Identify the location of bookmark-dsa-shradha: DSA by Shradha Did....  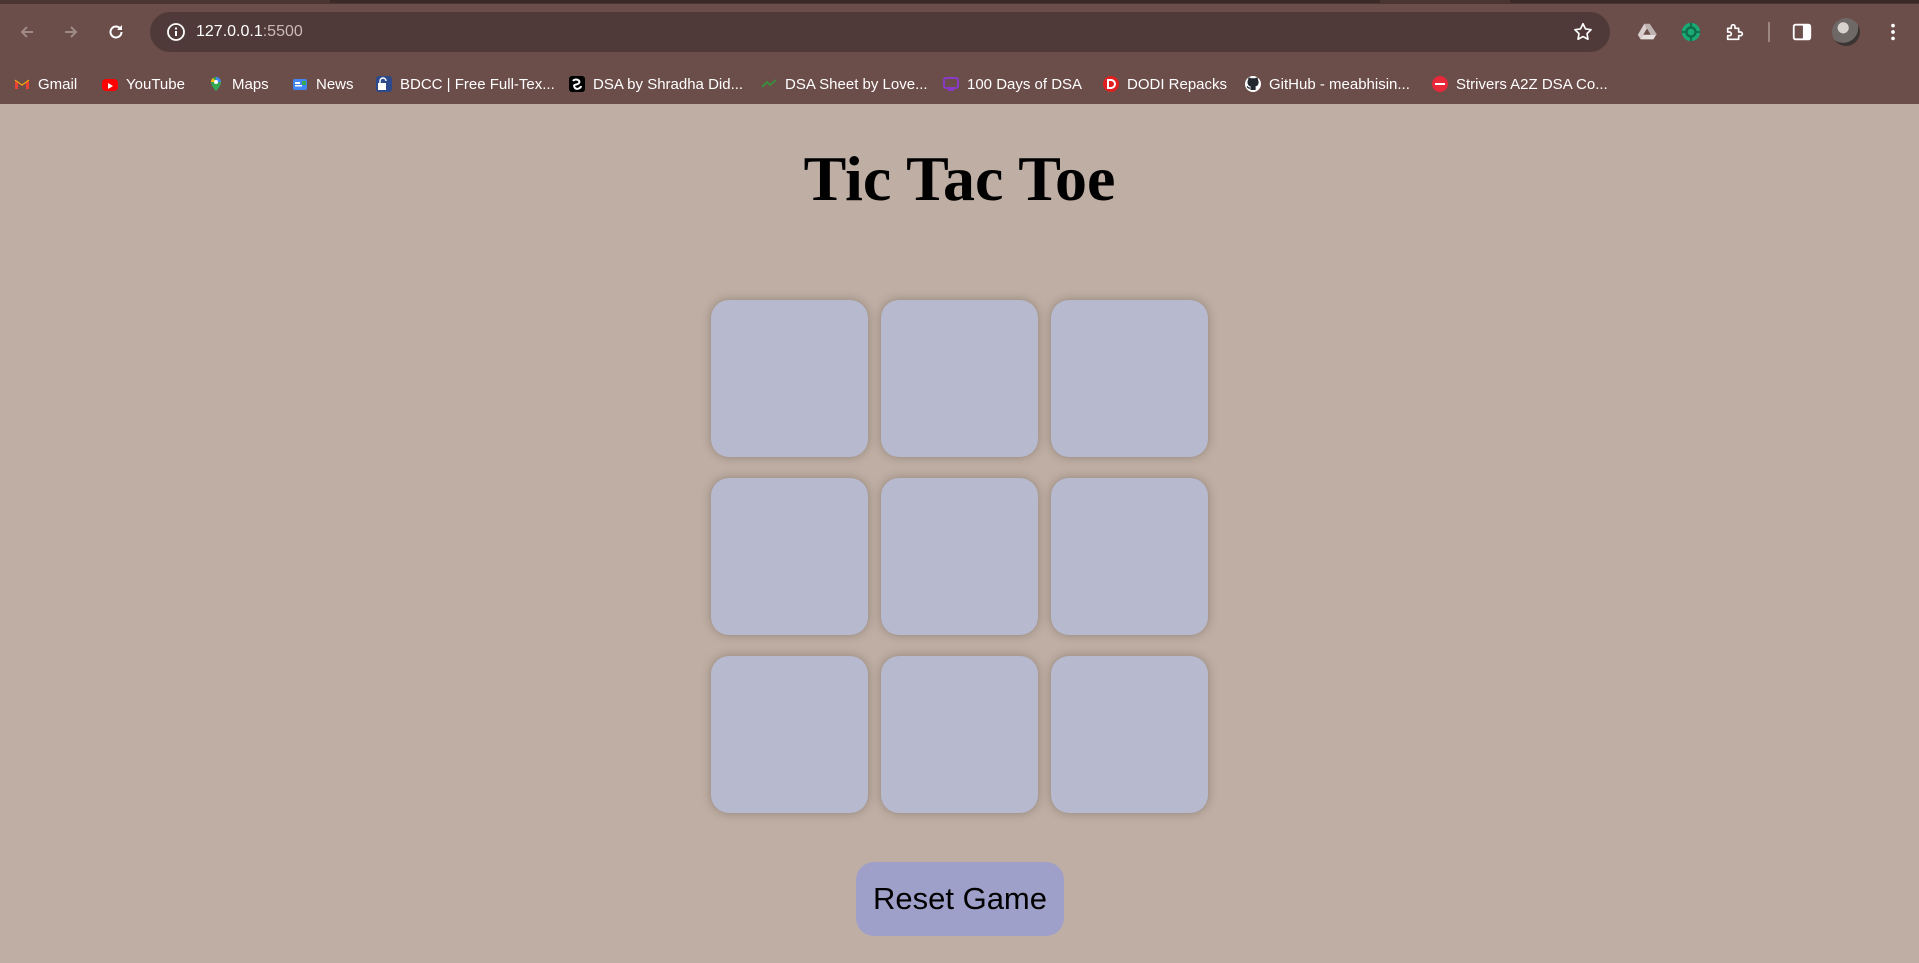
(656, 84).